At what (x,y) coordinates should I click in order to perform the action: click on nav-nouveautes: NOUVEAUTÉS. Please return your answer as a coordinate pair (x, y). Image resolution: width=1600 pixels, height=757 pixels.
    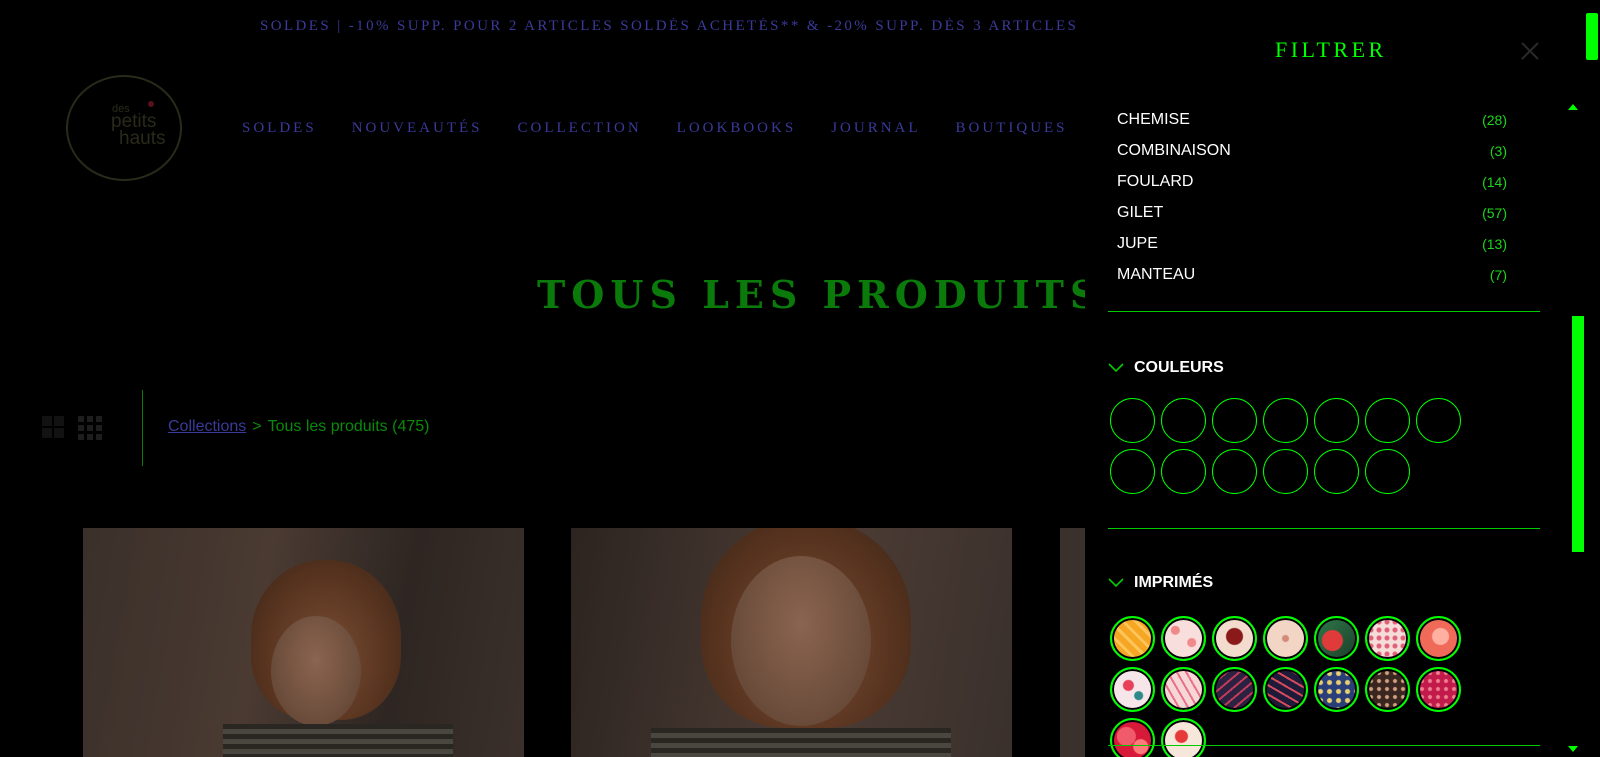
    Looking at the image, I should click on (417, 128).